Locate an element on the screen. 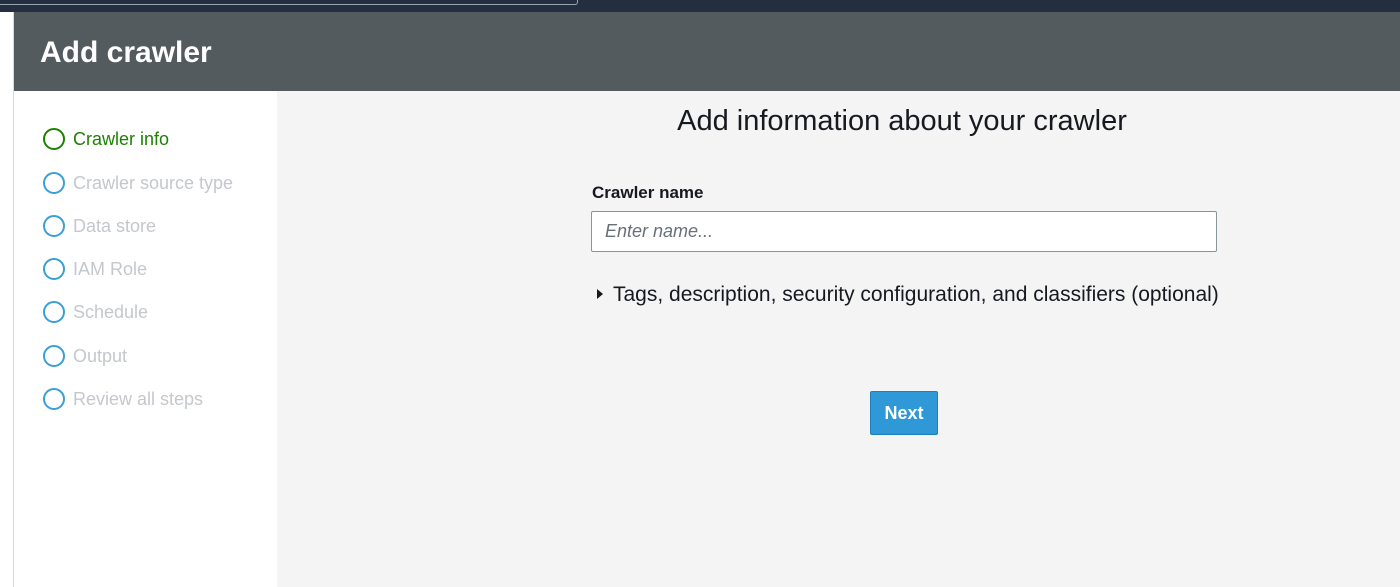 This screenshot has width=1400, height=587. step-iam-role: IAM Role is located at coordinates (95, 269).